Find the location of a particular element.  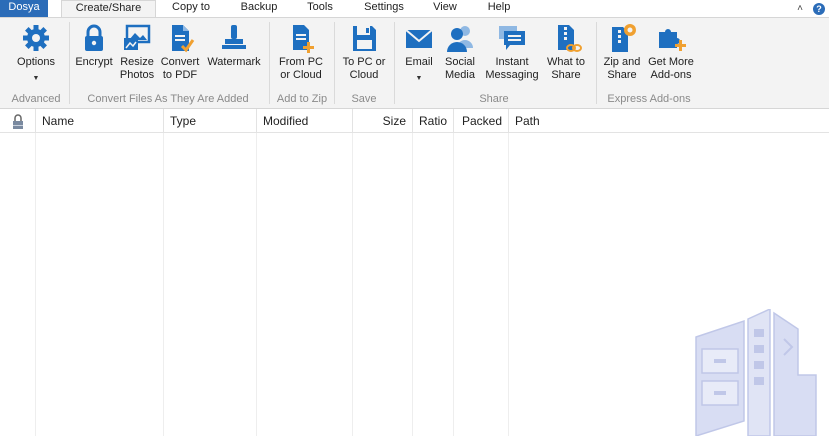

convert-pdf-button: Convert to PDF is located at coordinates (180, 52).